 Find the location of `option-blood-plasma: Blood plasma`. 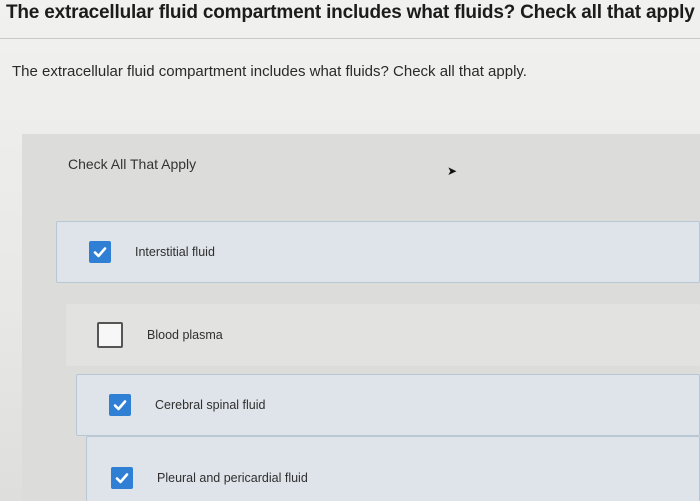

option-blood-plasma: Blood plasma is located at coordinates (383, 335).